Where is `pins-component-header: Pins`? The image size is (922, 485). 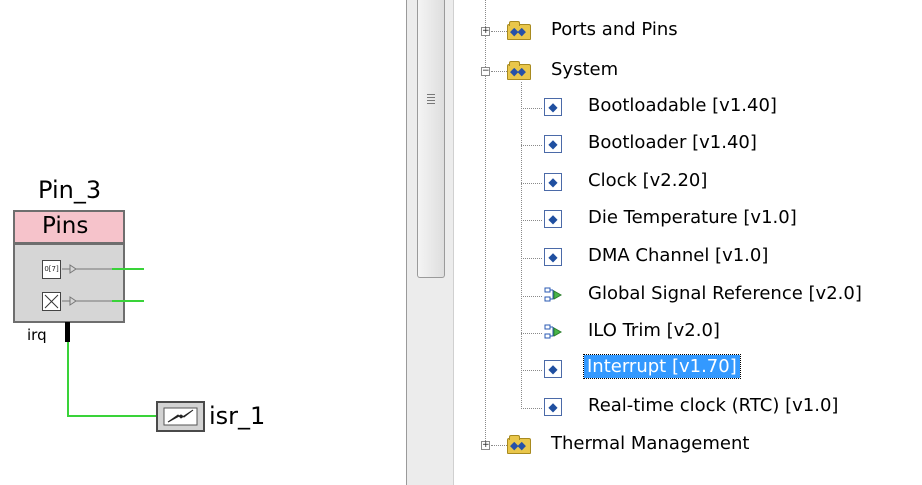
pins-component-header: Pins is located at coordinates (69, 227).